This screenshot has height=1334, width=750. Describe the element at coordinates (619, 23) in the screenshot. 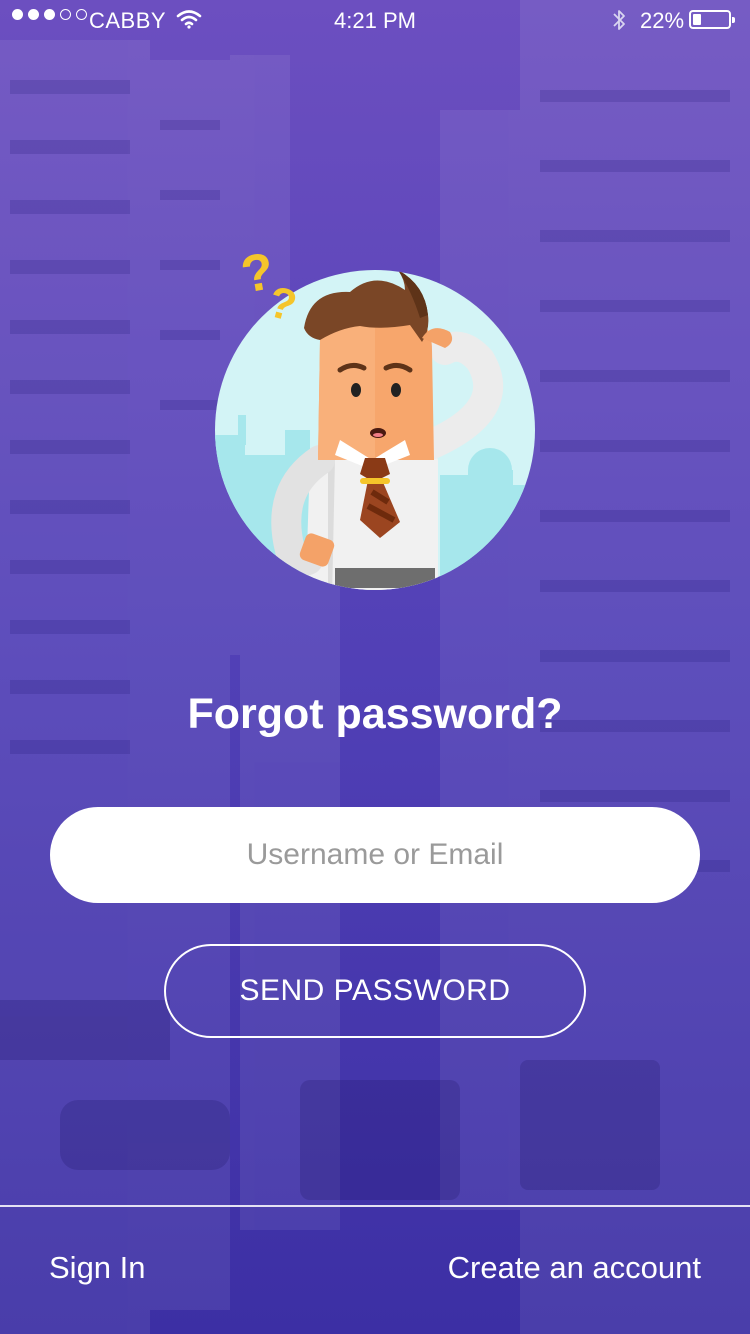

I see `bluetooth-icon` at that location.